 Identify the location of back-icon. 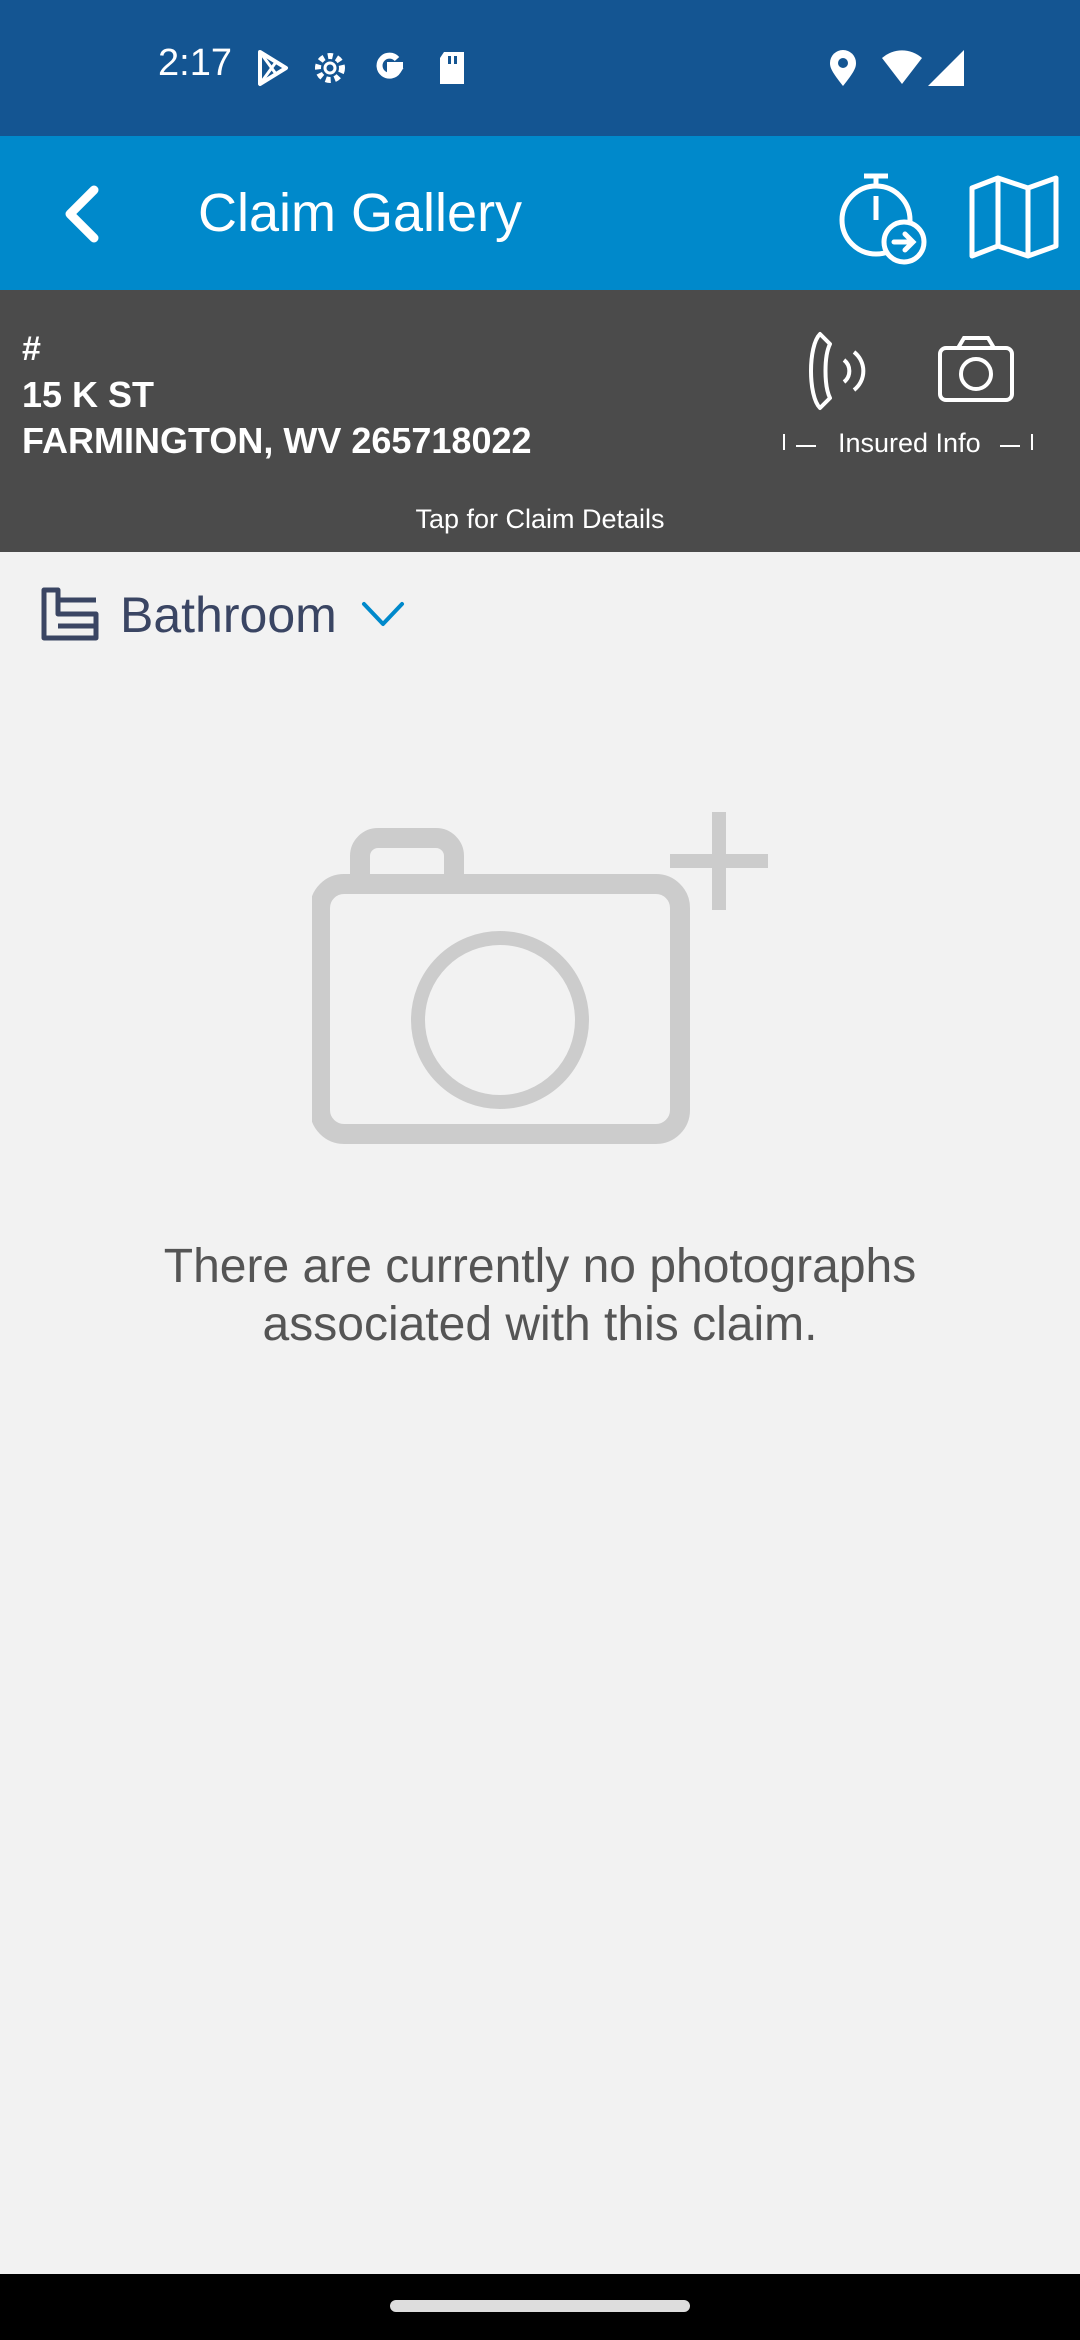
(90, 214).